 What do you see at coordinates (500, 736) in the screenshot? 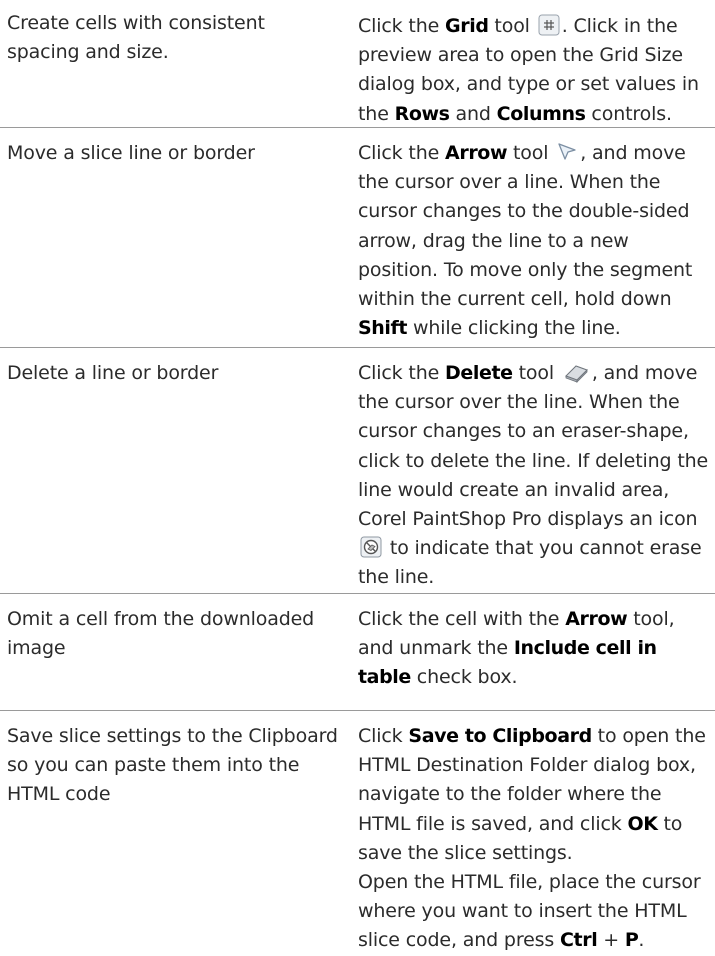
I see `bold-term: Save to Clipboard` at bounding box center [500, 736].